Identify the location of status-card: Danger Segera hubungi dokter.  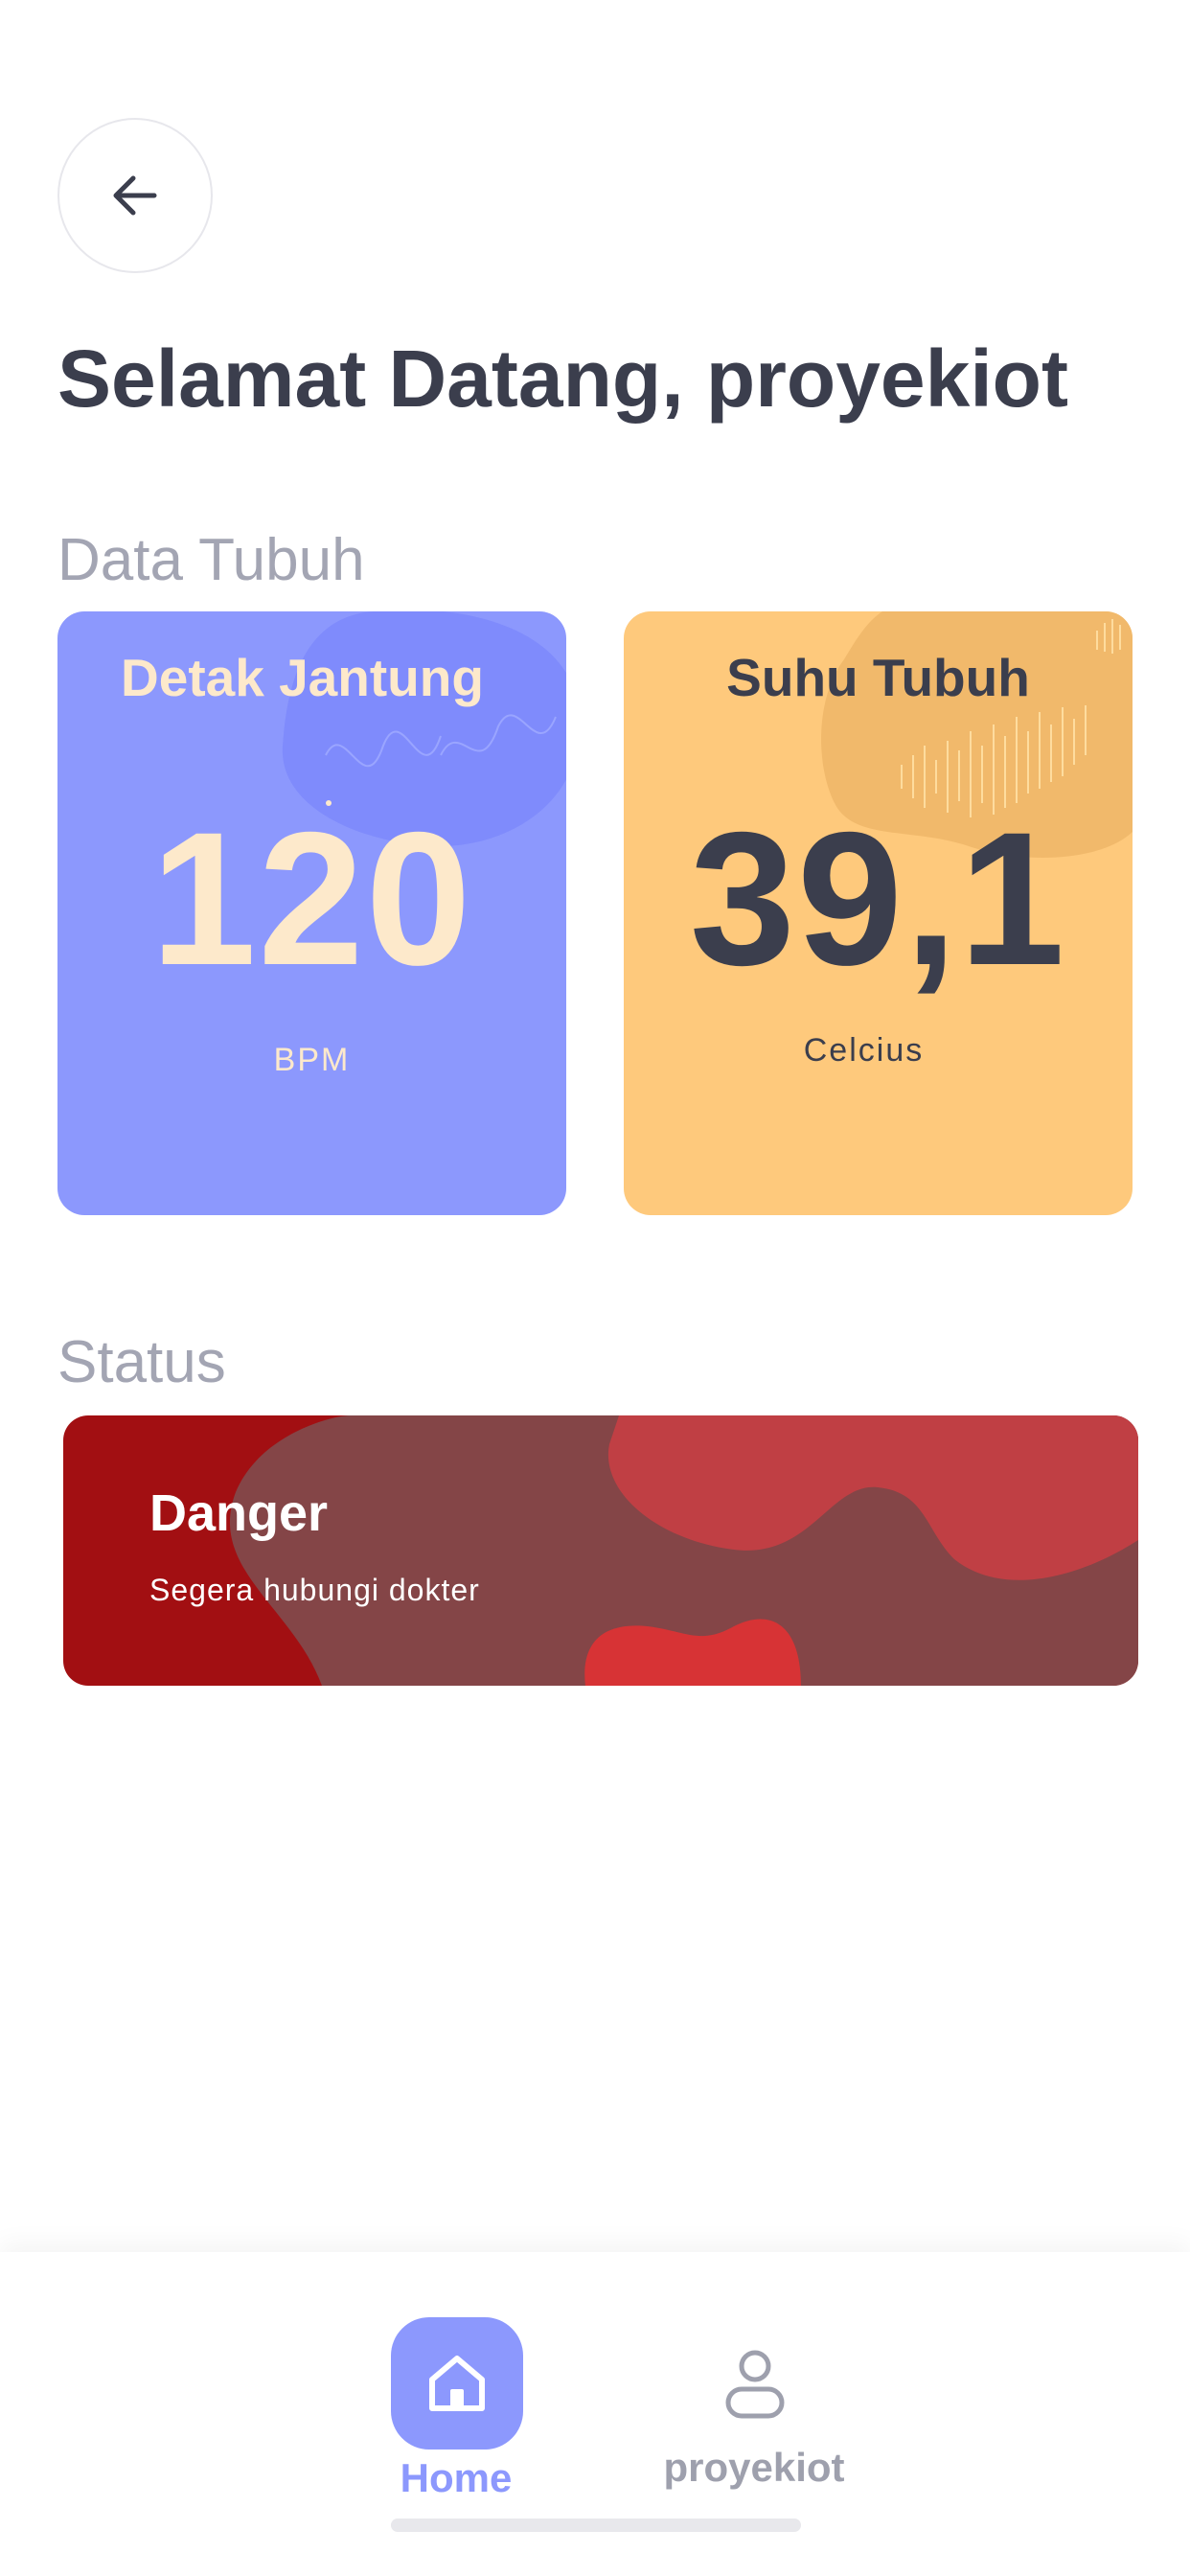
(601, 1550).